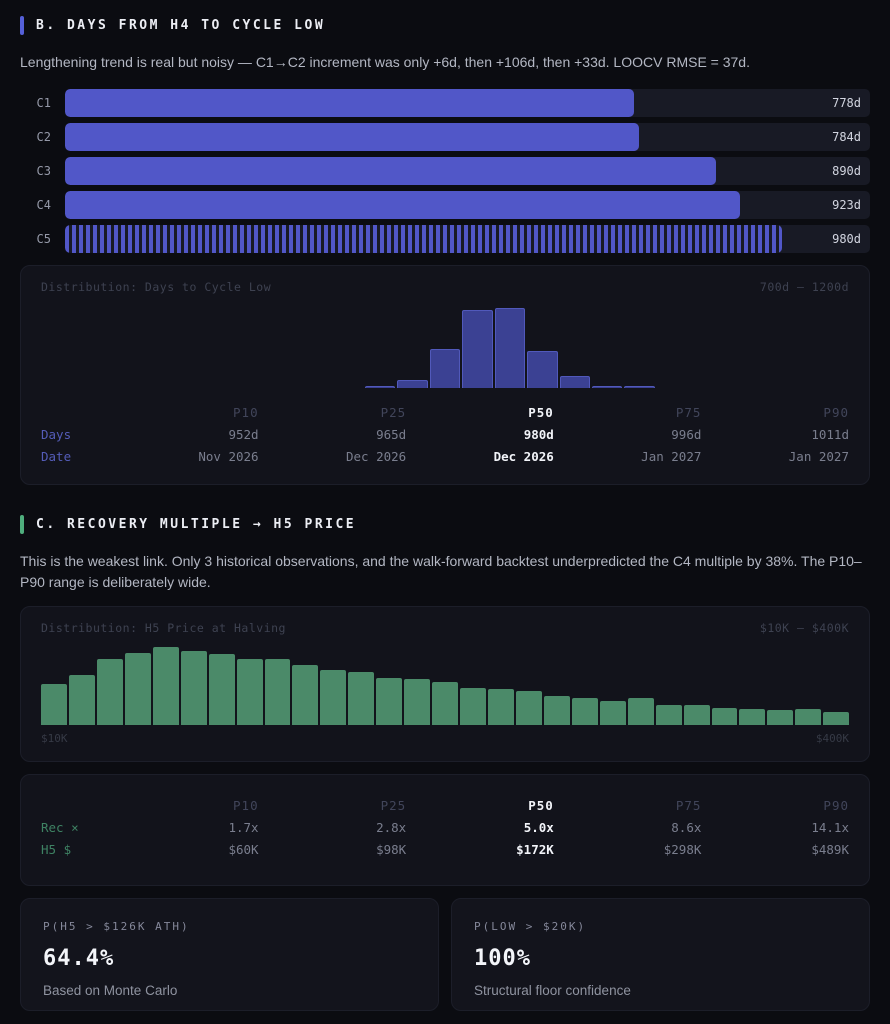 Image resolution: width=890 pixels, height=1024 pixels. Describe the element at coordinates (54, 739) in the screenshot. I see `axis-label-min: $10K` at that location.